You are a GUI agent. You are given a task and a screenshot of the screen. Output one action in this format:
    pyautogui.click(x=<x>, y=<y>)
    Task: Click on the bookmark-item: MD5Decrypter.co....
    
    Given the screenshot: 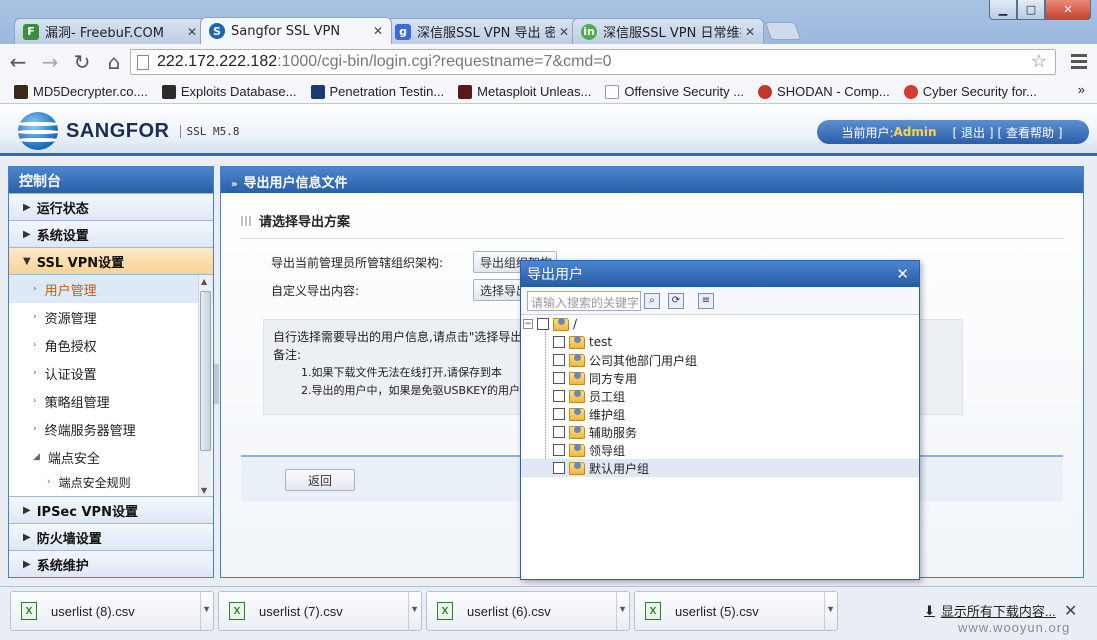 What is the action you would take?
    pyautogui.click(x=81, y=91)
    